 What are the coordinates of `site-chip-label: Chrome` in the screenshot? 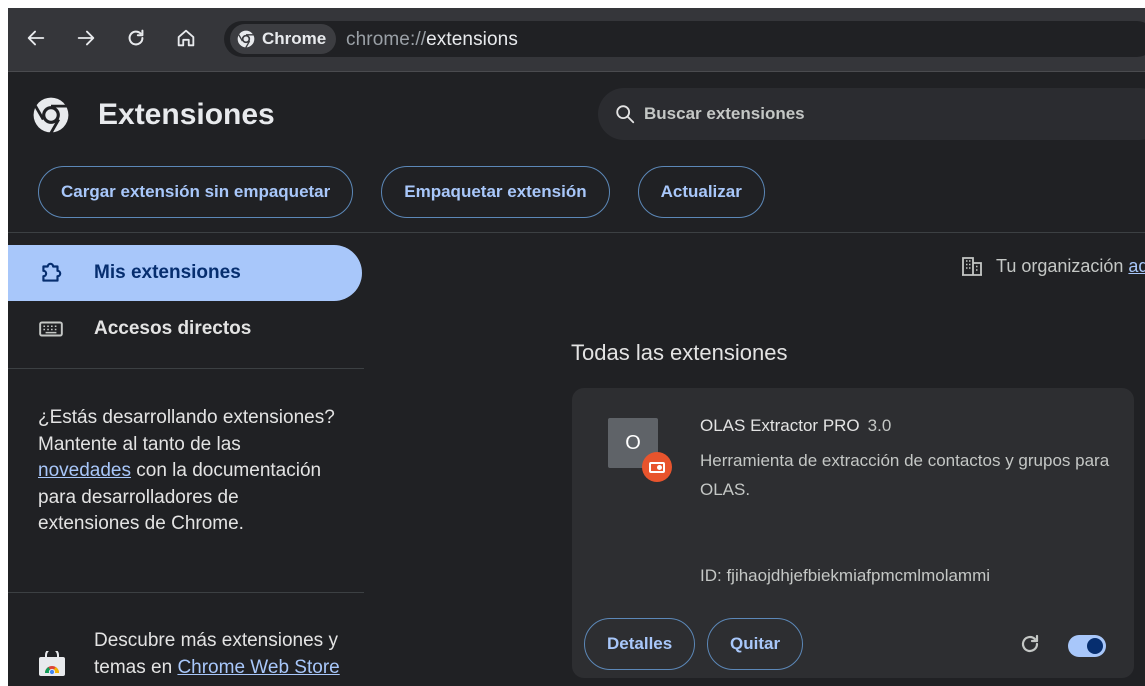 It's located at (294, 38).